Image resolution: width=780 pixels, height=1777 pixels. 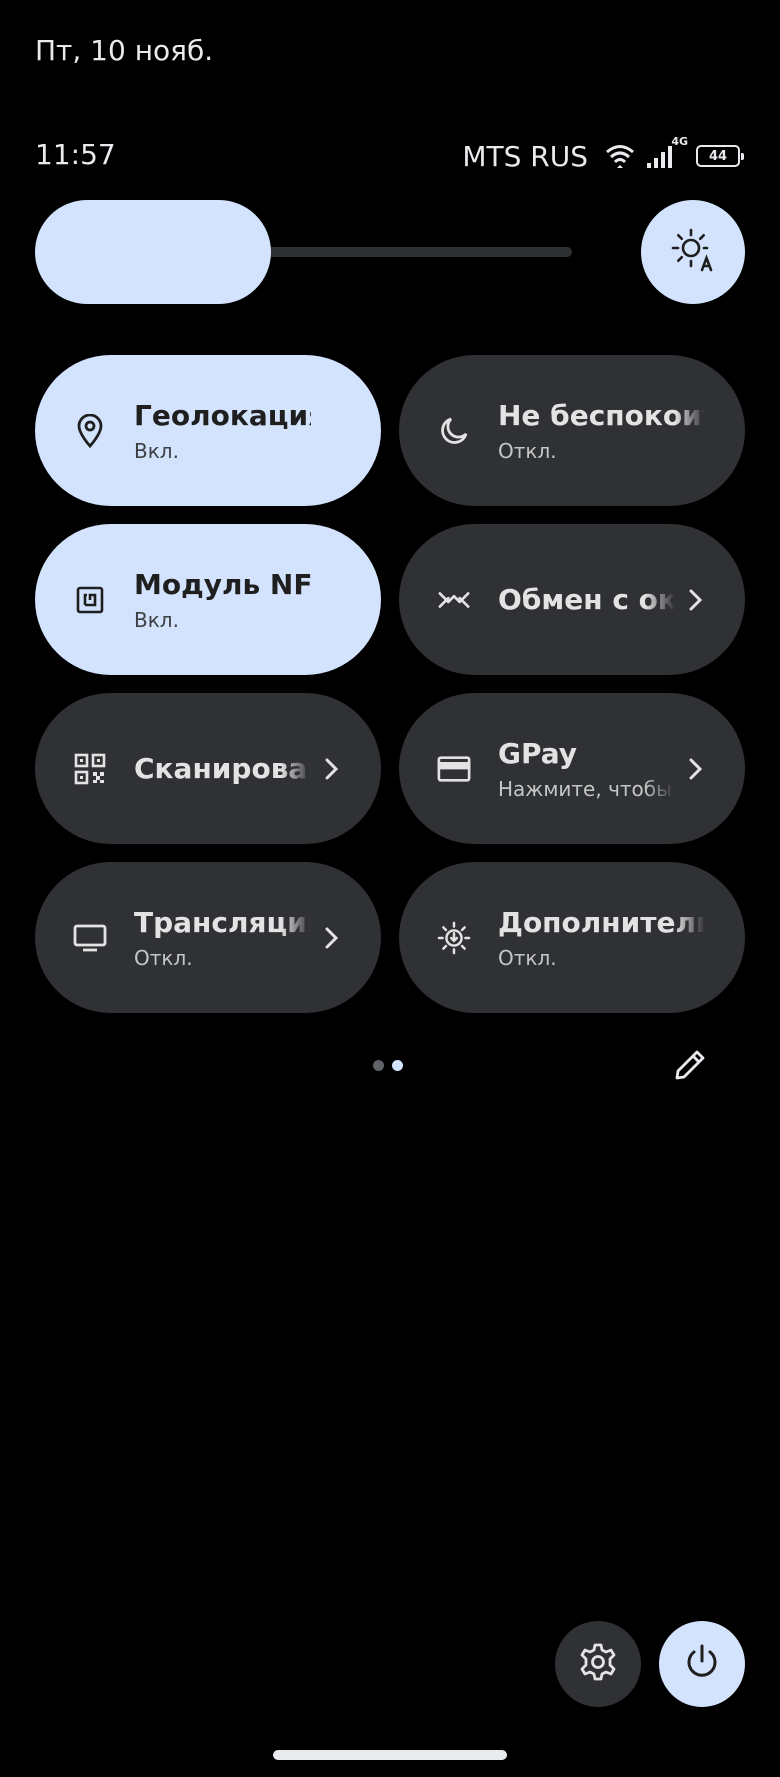 I want to click on gear-icon, so click(x=598, y=1664).